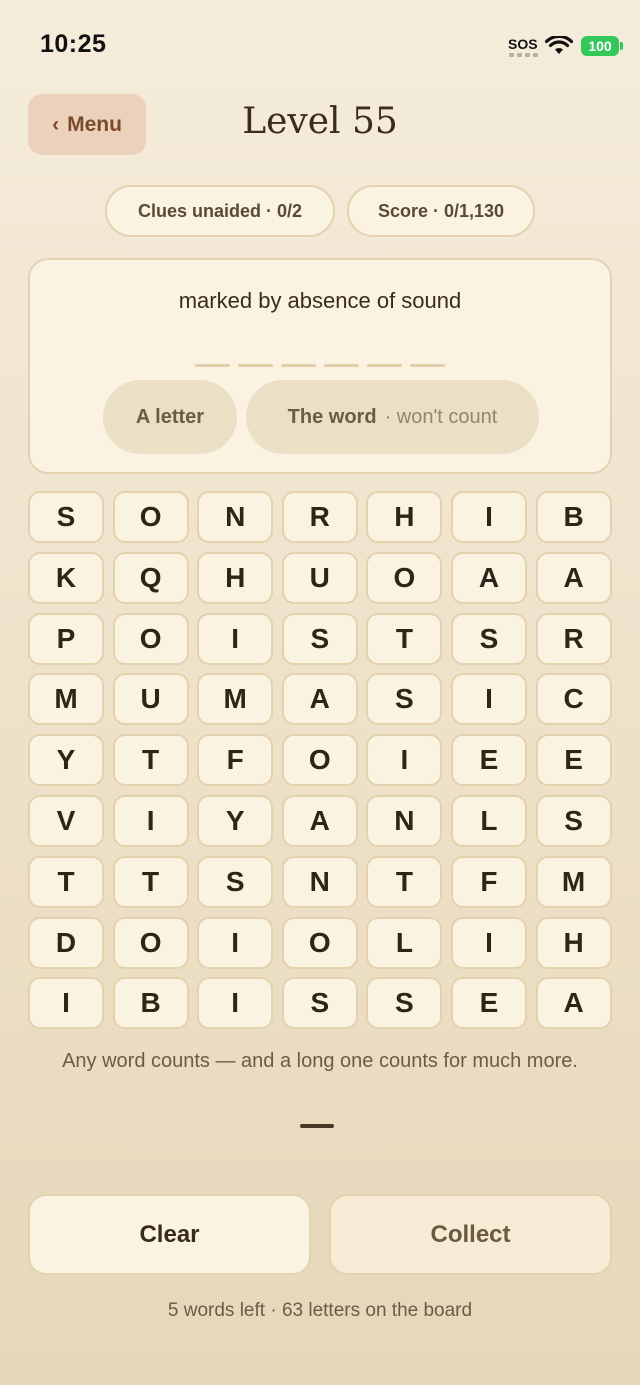  Describe the element at coordinates (66, 638) in the screenshot. I see `letter-tile: P` at that location.